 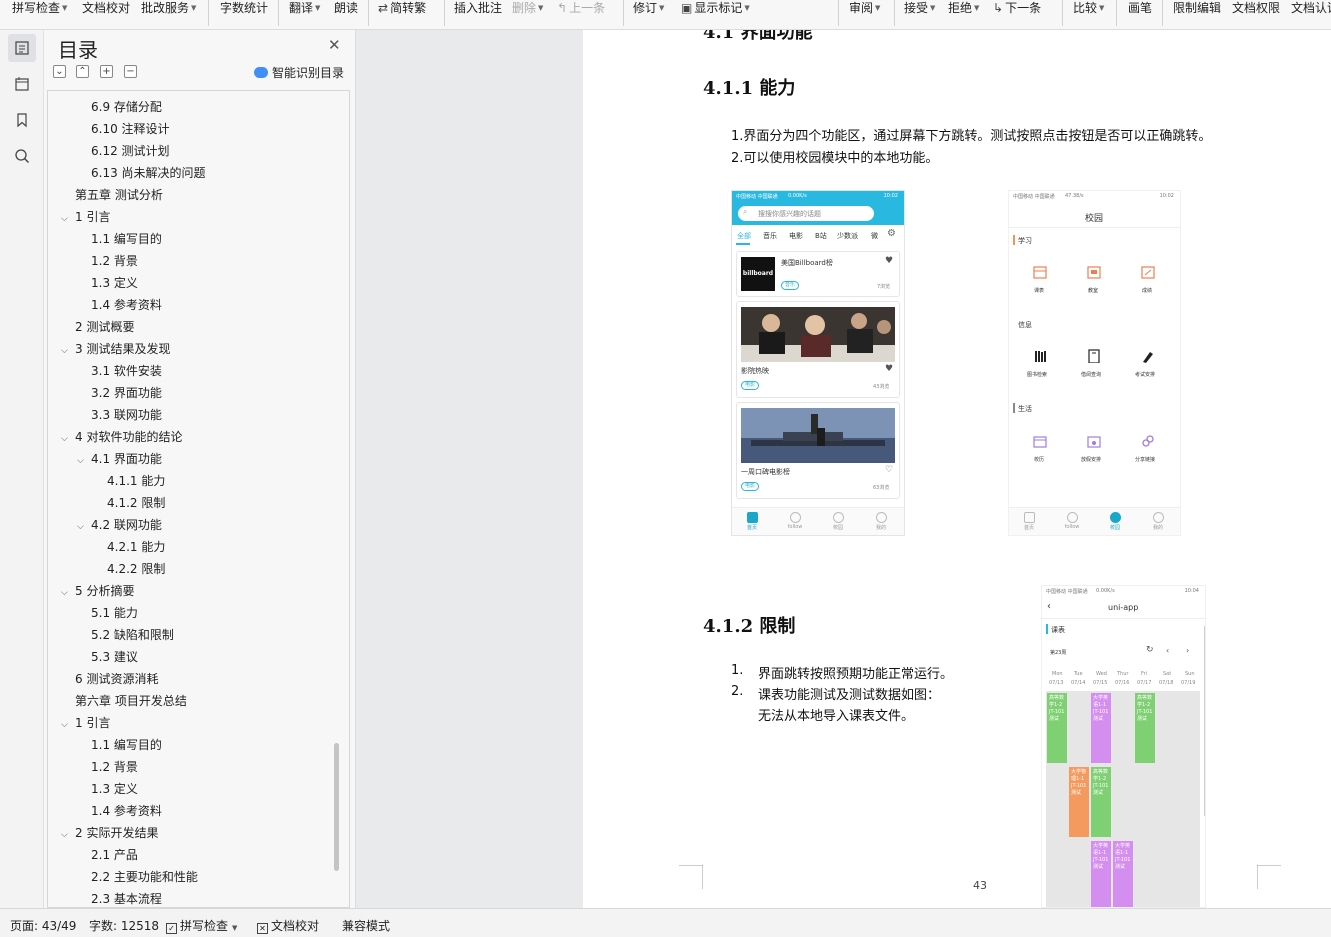 I want to click on toc-item: 2.2 主要功能和性能, so click(x=144, y=877).